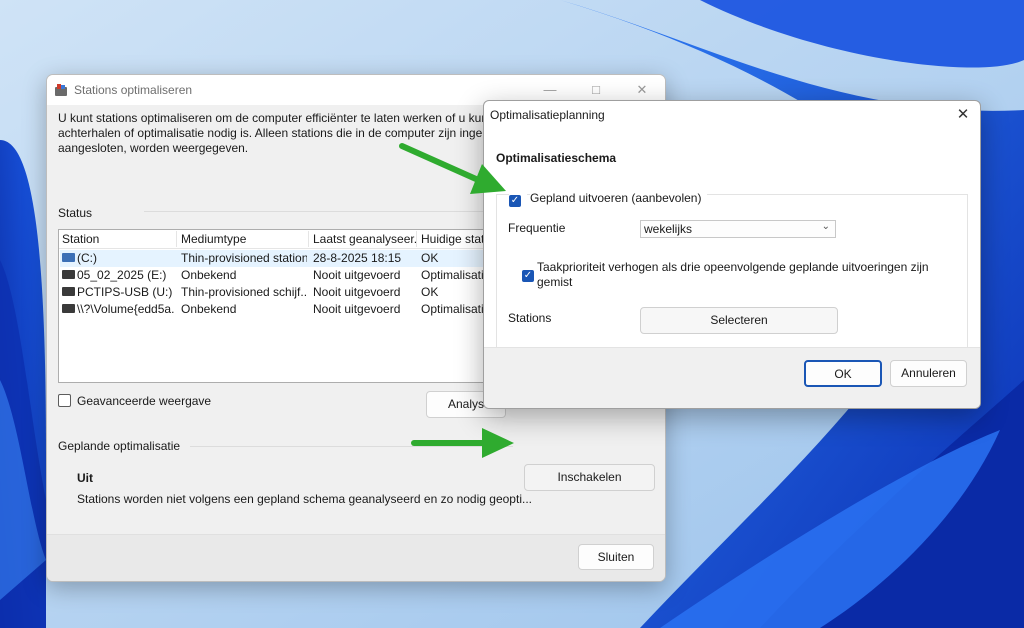 Image resolution: width=1024 pixels, height=628 pixels. Describe the element at coordinates (334, 211) in the screenshot. I see `status-divider` at that location.